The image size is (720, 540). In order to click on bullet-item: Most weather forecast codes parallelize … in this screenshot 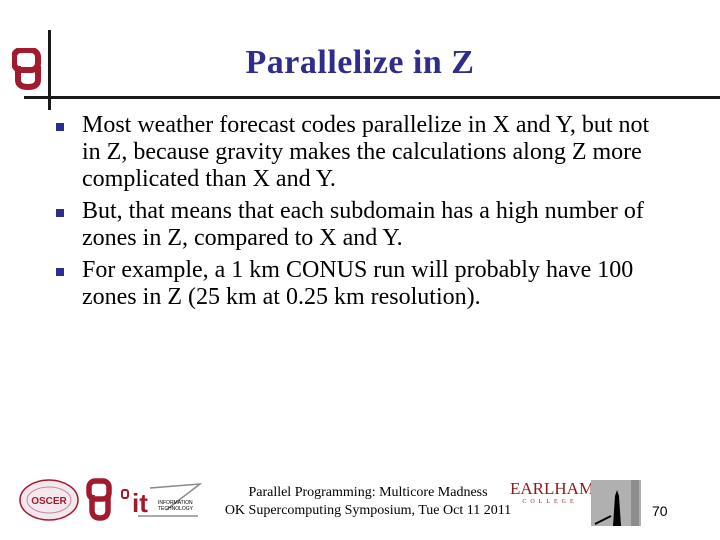, I will do `click(358, 152)`.